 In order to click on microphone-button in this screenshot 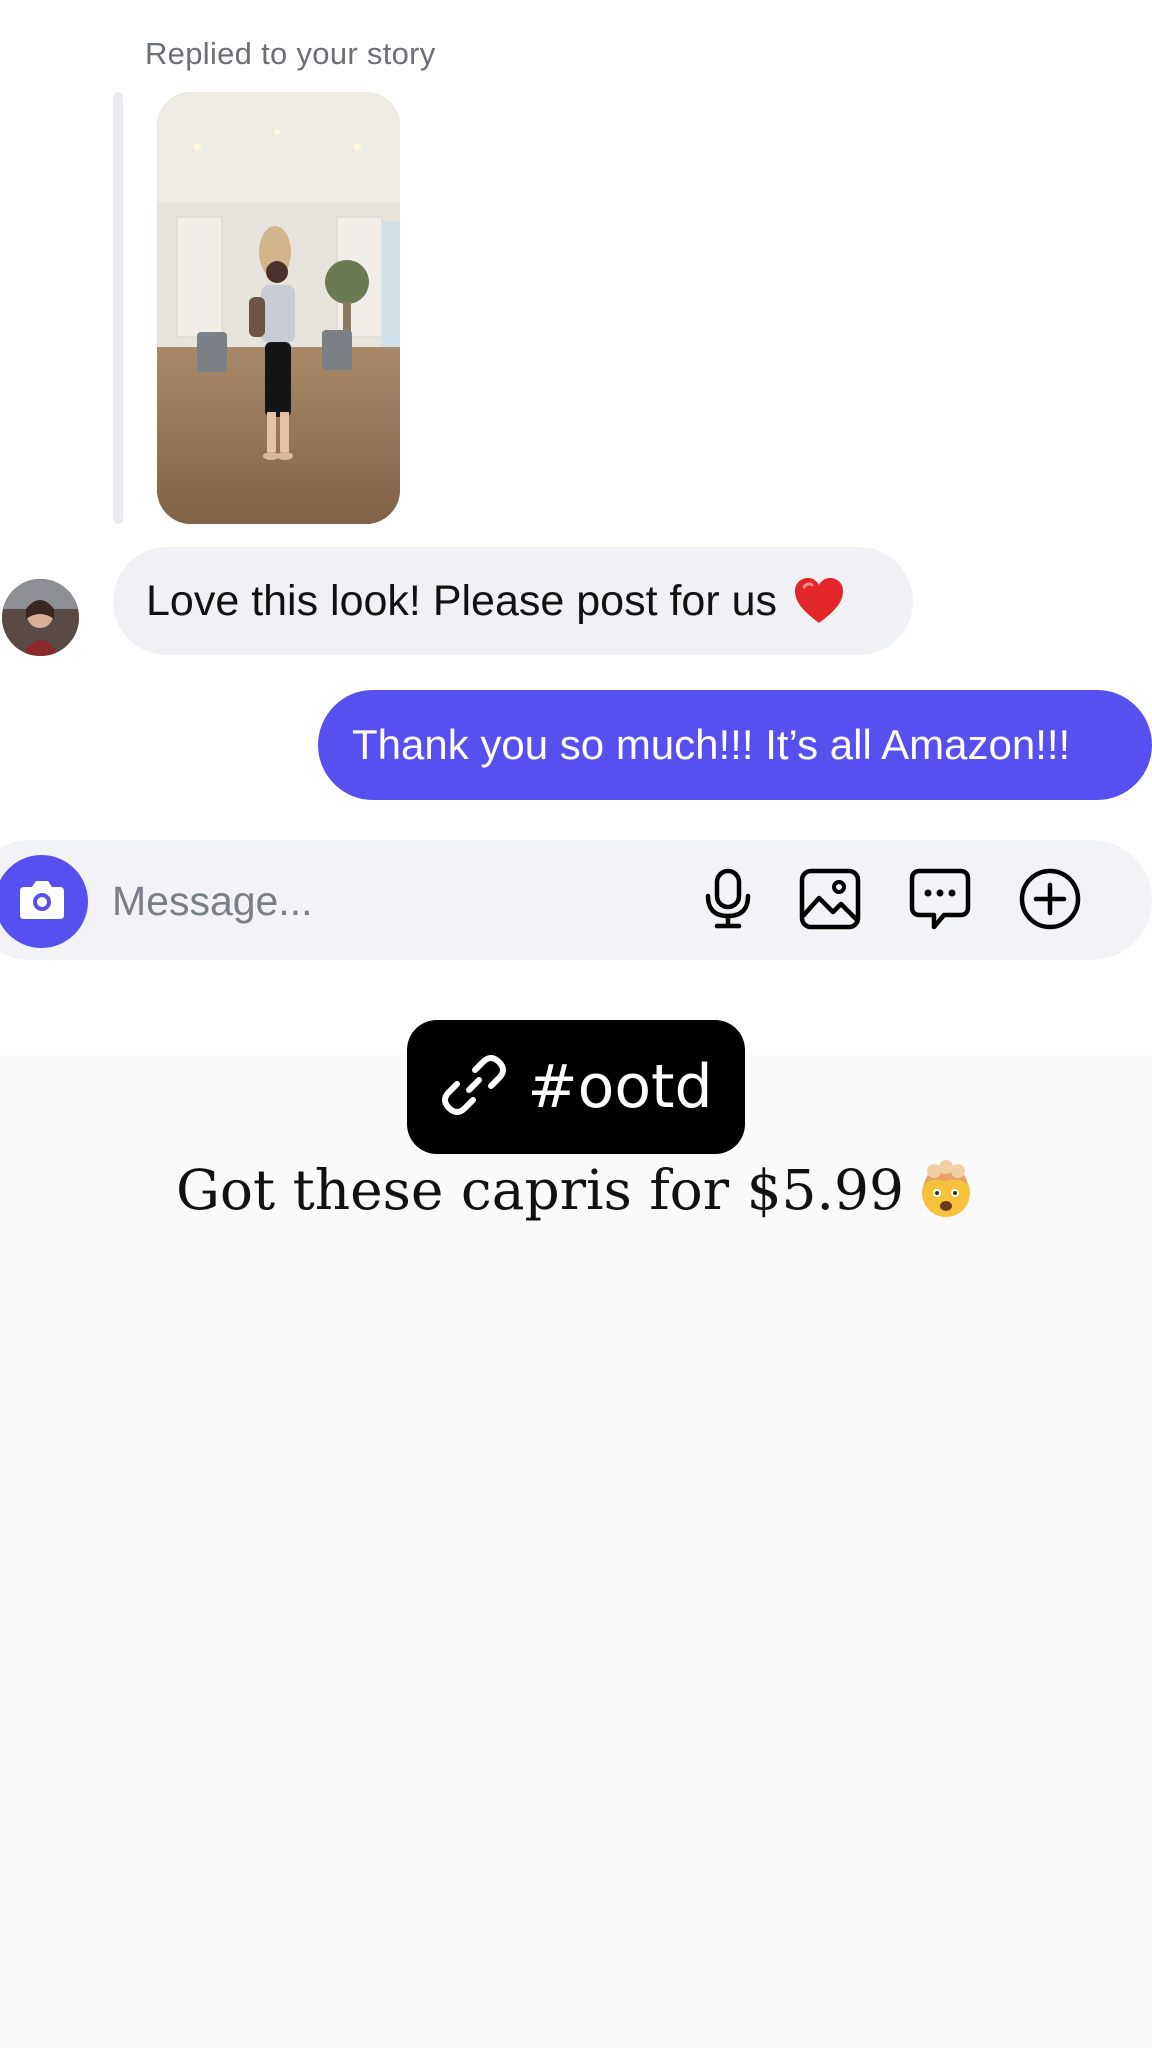, I will do `click(728, 901)`.